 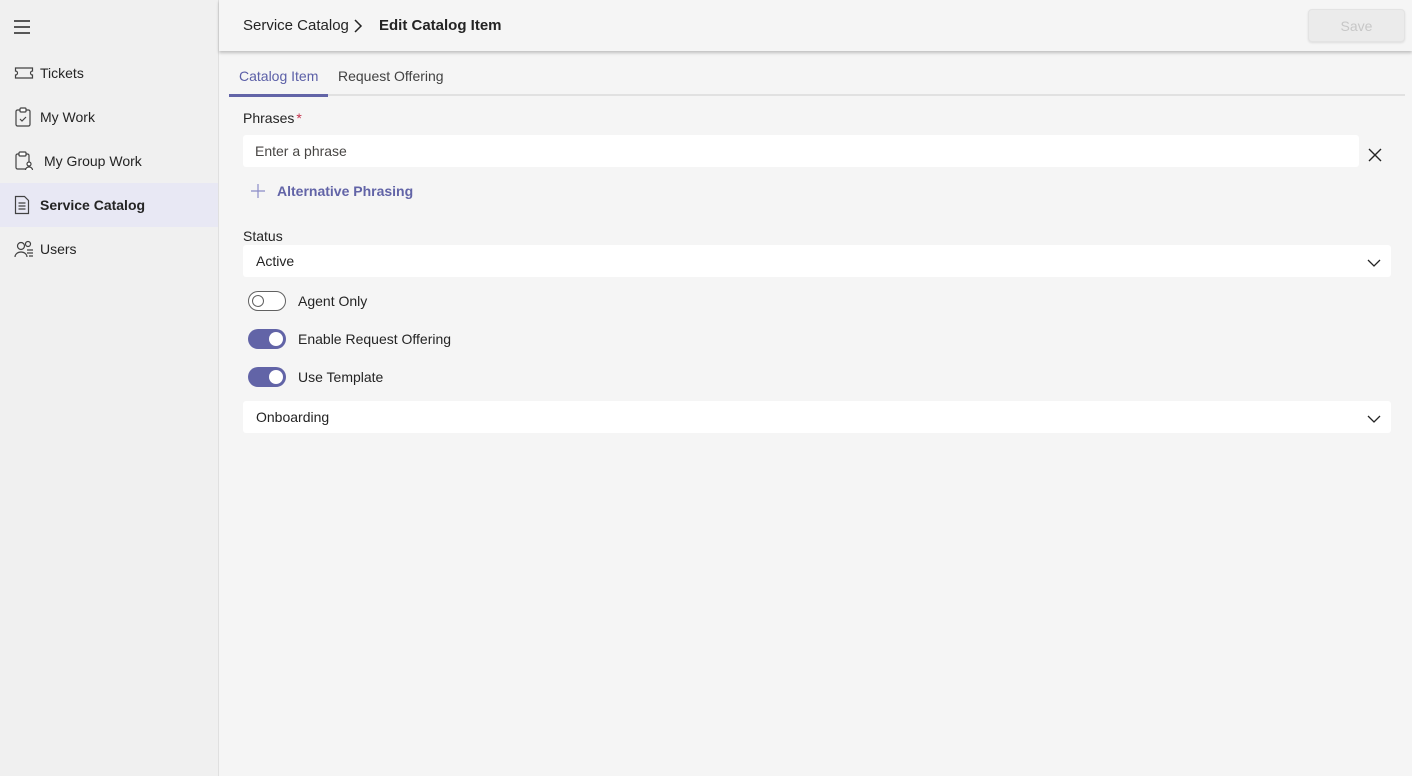 I want to click on sidebar-item-label: Service Catalog, so click(x=93, y=205).